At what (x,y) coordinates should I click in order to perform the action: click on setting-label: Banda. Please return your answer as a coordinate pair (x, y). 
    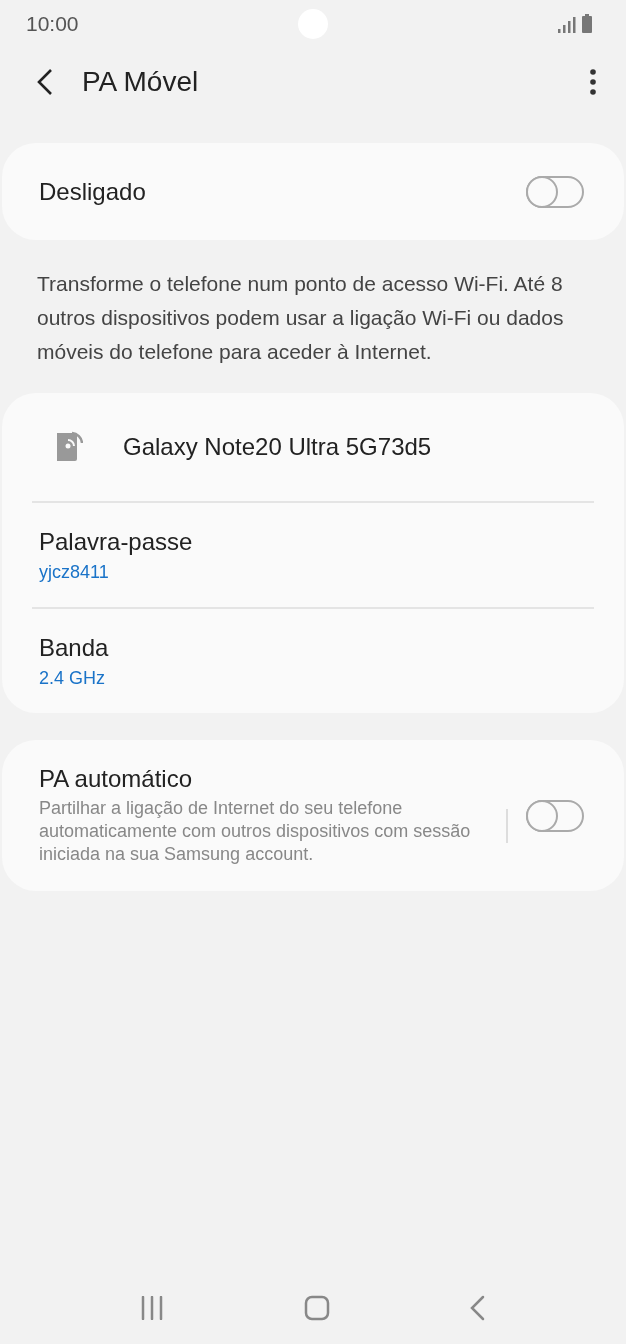
    Looking at the image, I should click on (74, 647).